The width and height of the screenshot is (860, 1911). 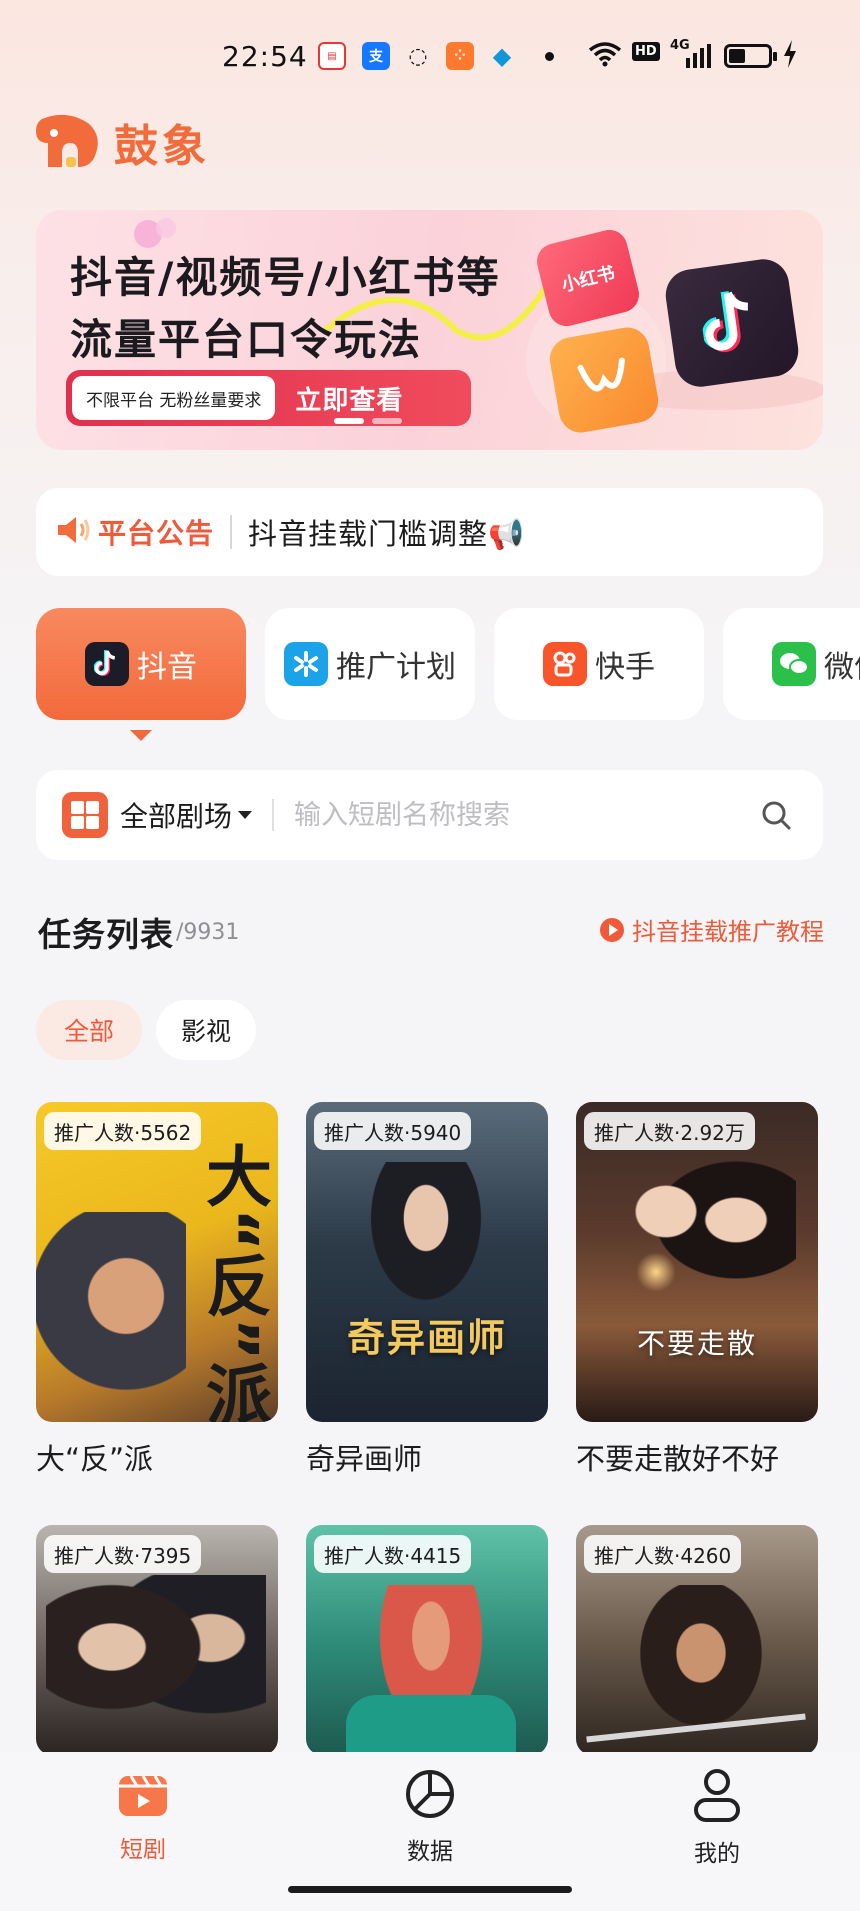 I want to click on tab-douyin: 抖音, so click(x=141, y=664).